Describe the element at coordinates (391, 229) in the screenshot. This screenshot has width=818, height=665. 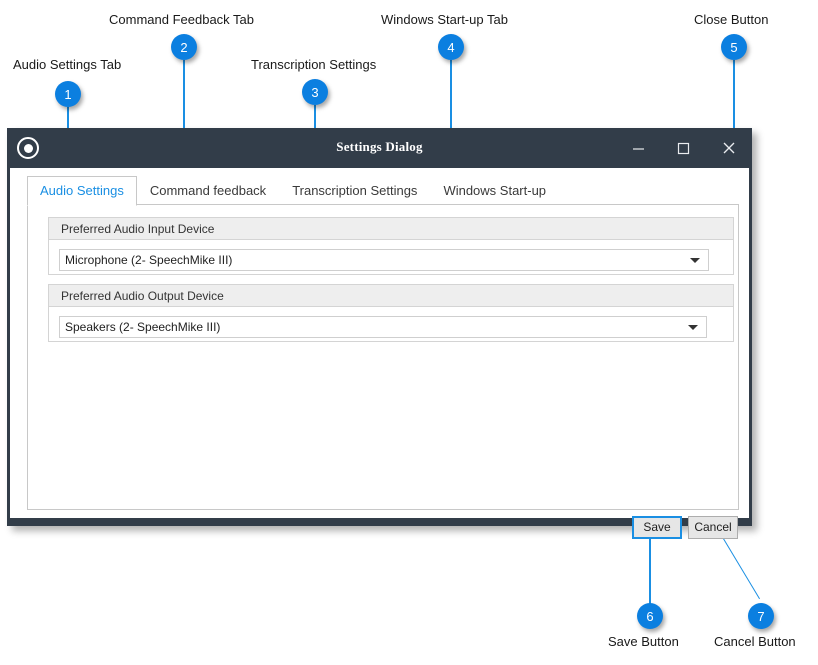
I see `group-preferred-audio-input-header: Preferred Audio Input Device` at that location.